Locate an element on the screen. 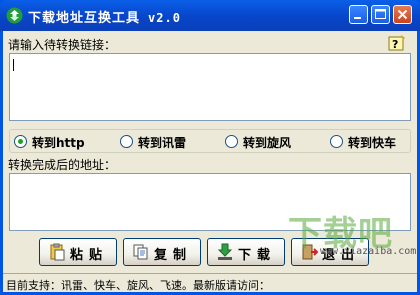  download-button: 下载 is located at coordinates (246, 252).